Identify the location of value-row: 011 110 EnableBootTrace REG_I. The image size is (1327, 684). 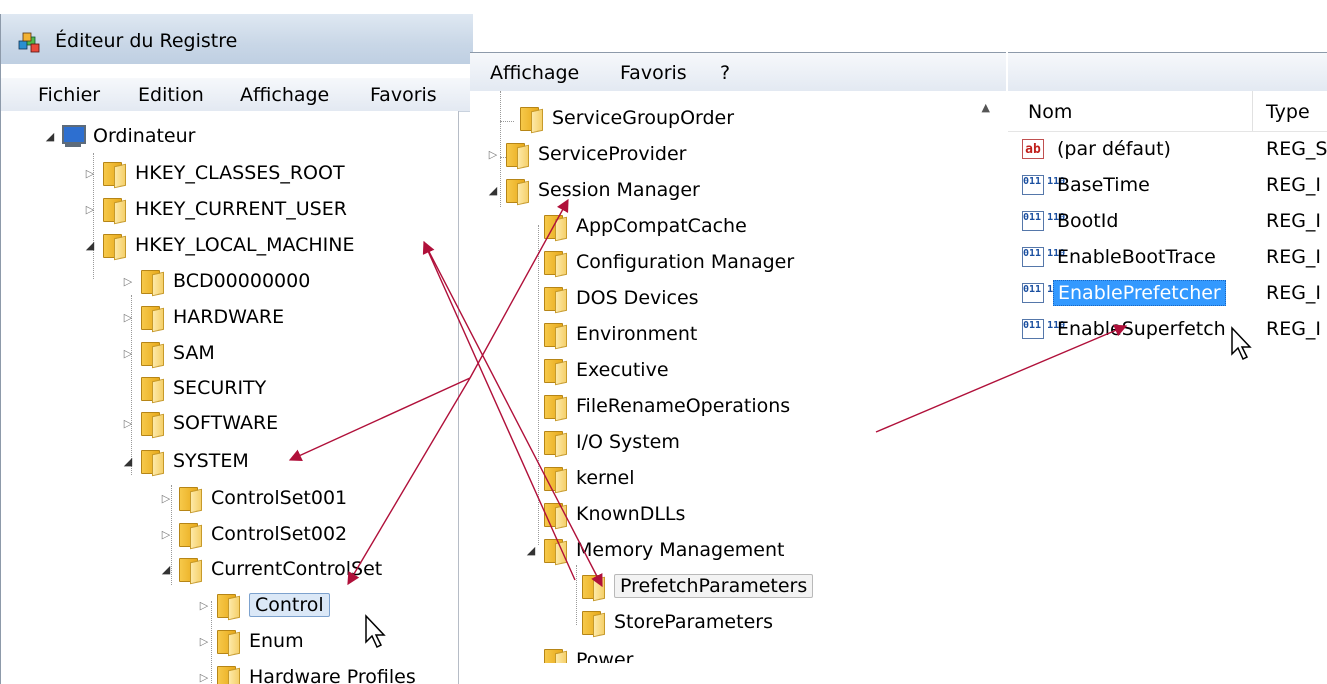
(1167, 257).